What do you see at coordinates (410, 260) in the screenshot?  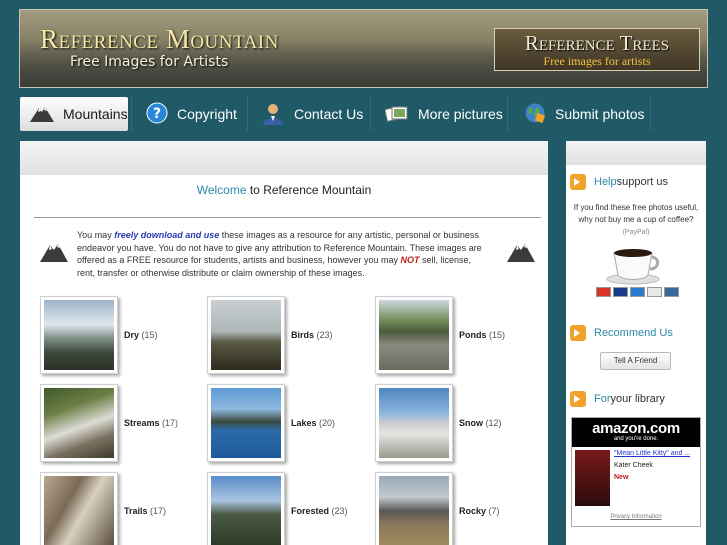 I see `intro-emphasis-not: NOT` at bounding box center [410, 260].